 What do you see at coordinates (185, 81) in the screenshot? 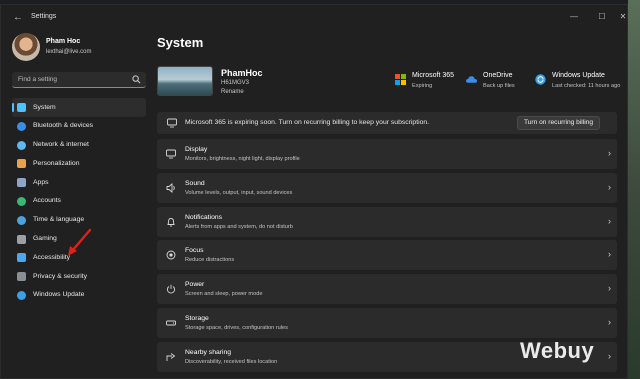
I see `desktop-thumbnail` at bounding box center [185, 81].